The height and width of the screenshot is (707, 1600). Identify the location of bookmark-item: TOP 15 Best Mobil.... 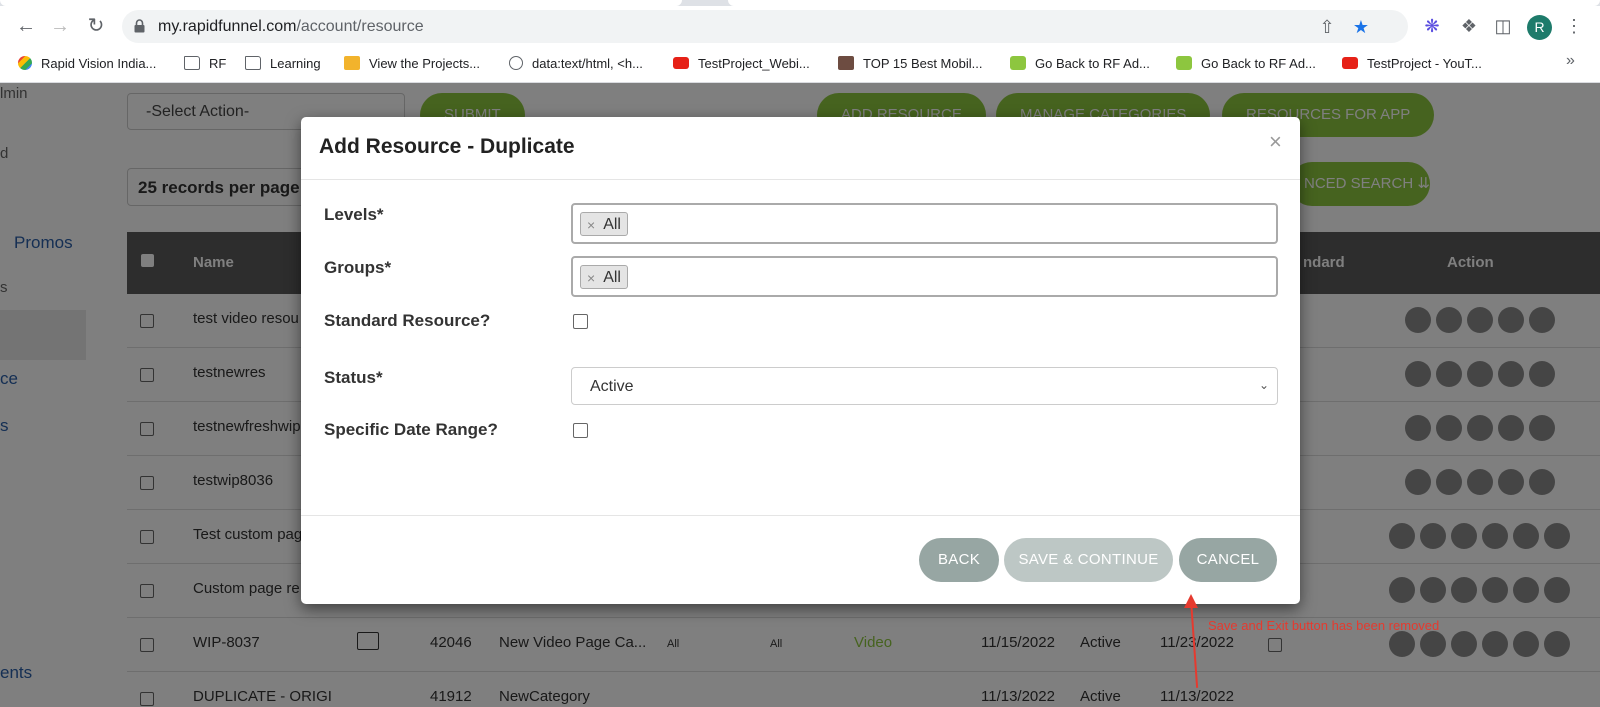
(910, 63).